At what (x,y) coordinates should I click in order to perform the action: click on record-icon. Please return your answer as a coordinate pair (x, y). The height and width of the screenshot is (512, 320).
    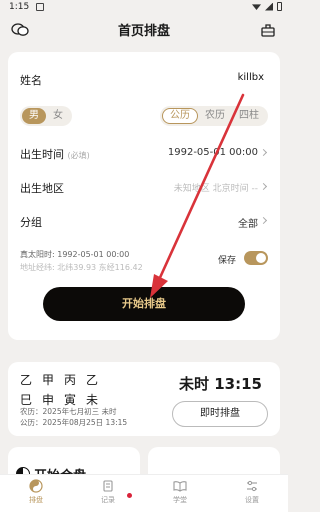
    Looking at the image, I should click on (108, 486).